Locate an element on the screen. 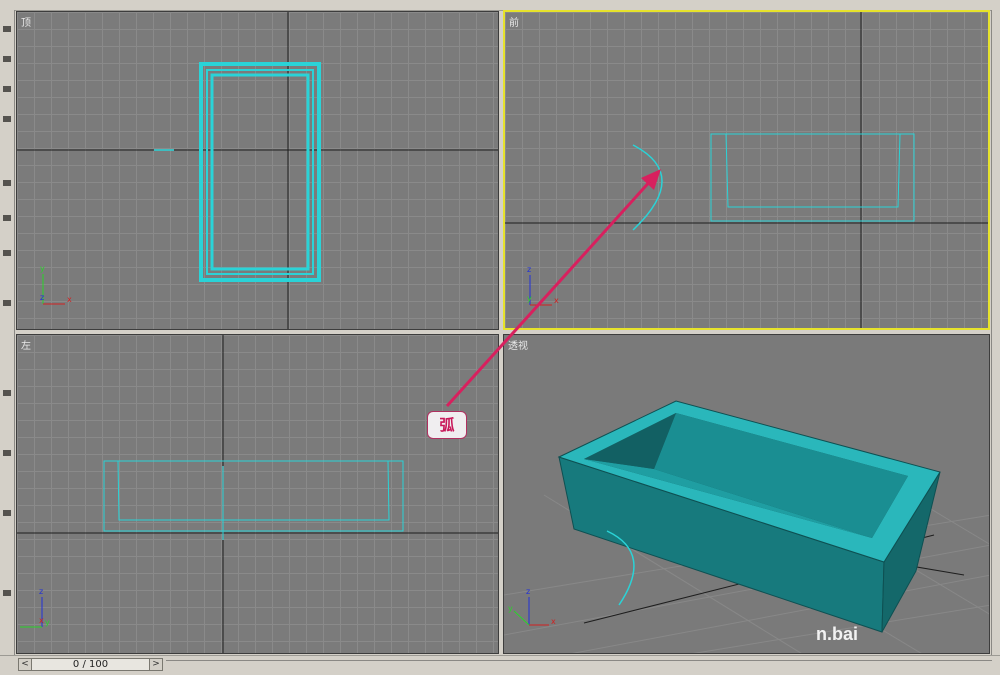 This screenshot has height=675, width=1000. annotation-label: 弧 is located at coordinates (447, 425).